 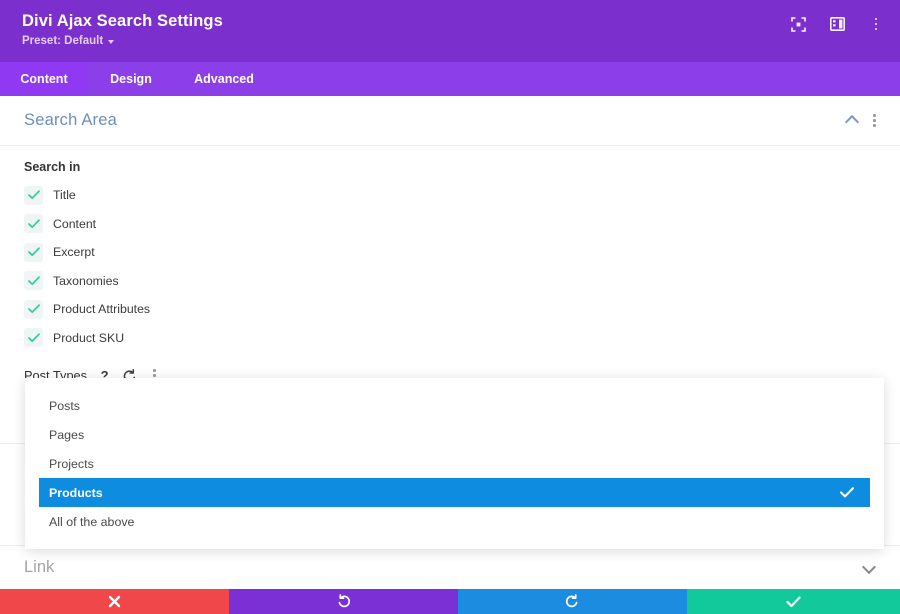 I want to click on checkbox-row-product-attributes: Product Attributes, so click(x=450, y=309).